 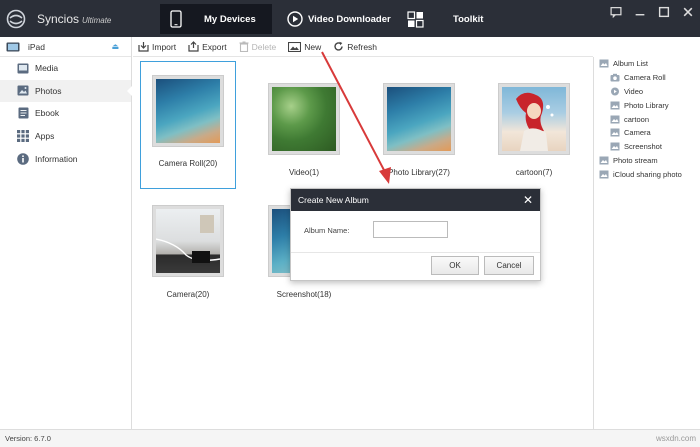 What do you see at coordinates (637, 119) in the screenshot?
I see `tree-label: cartoon` at bounding box center [637, 119].